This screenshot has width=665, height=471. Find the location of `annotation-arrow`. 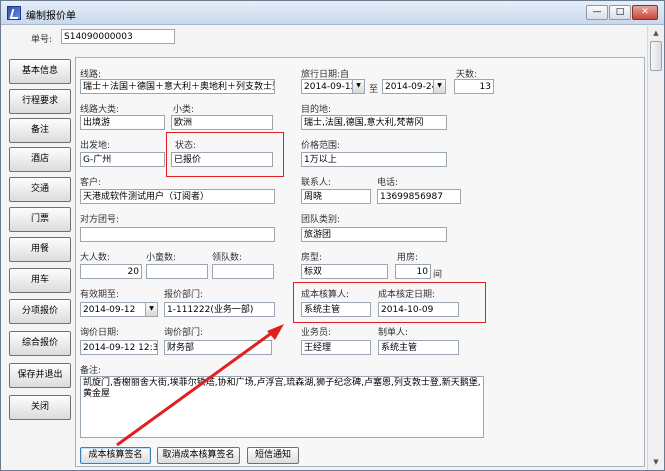

annotation-arrow is located at coordinates (200, 385).